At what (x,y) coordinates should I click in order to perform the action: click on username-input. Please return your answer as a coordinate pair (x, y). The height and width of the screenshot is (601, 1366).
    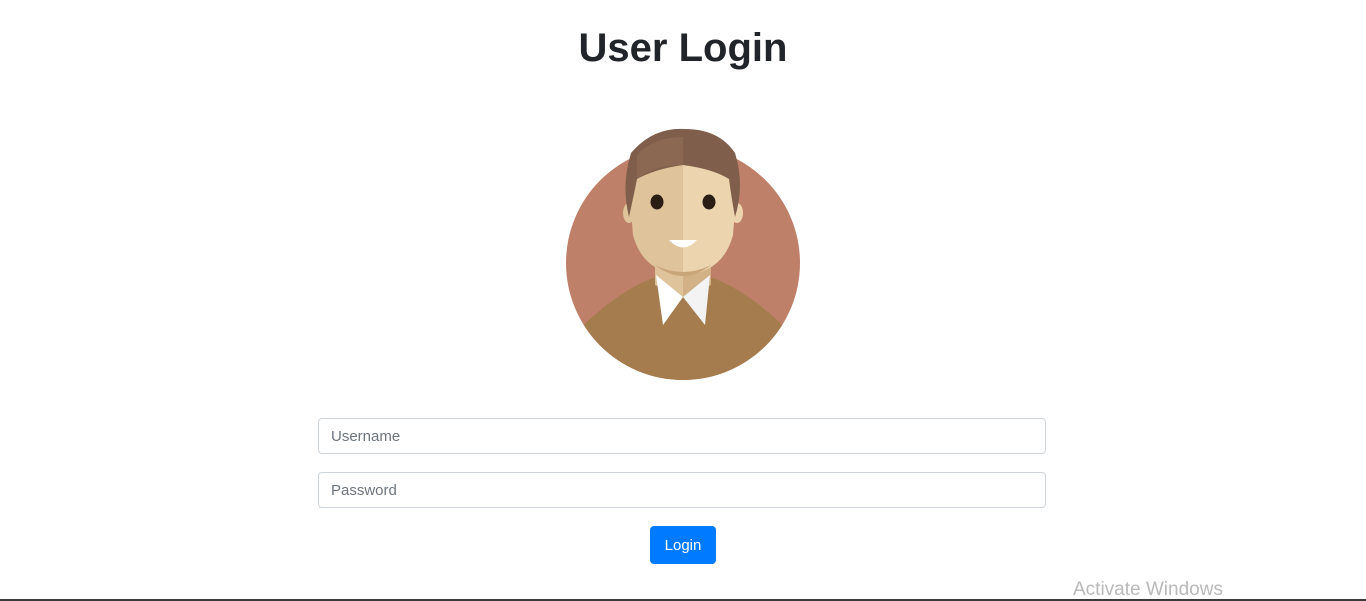
    Looking at the image, I should click on (682, 436).